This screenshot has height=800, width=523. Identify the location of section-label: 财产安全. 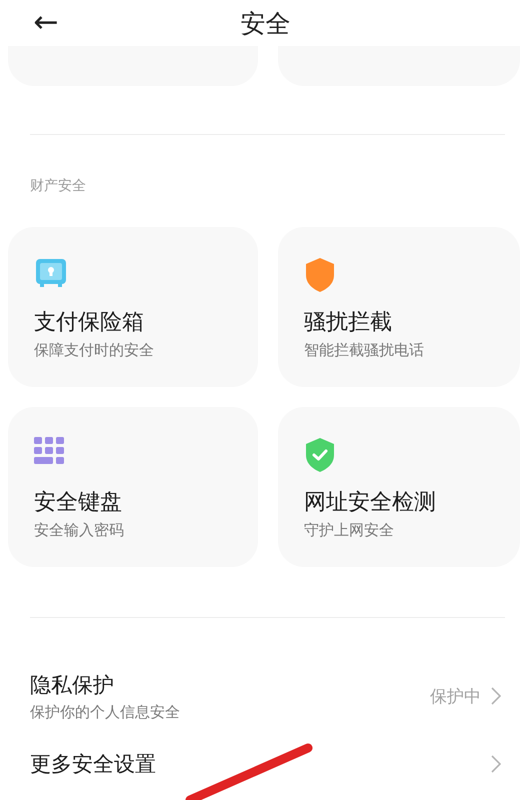
(58, 186).